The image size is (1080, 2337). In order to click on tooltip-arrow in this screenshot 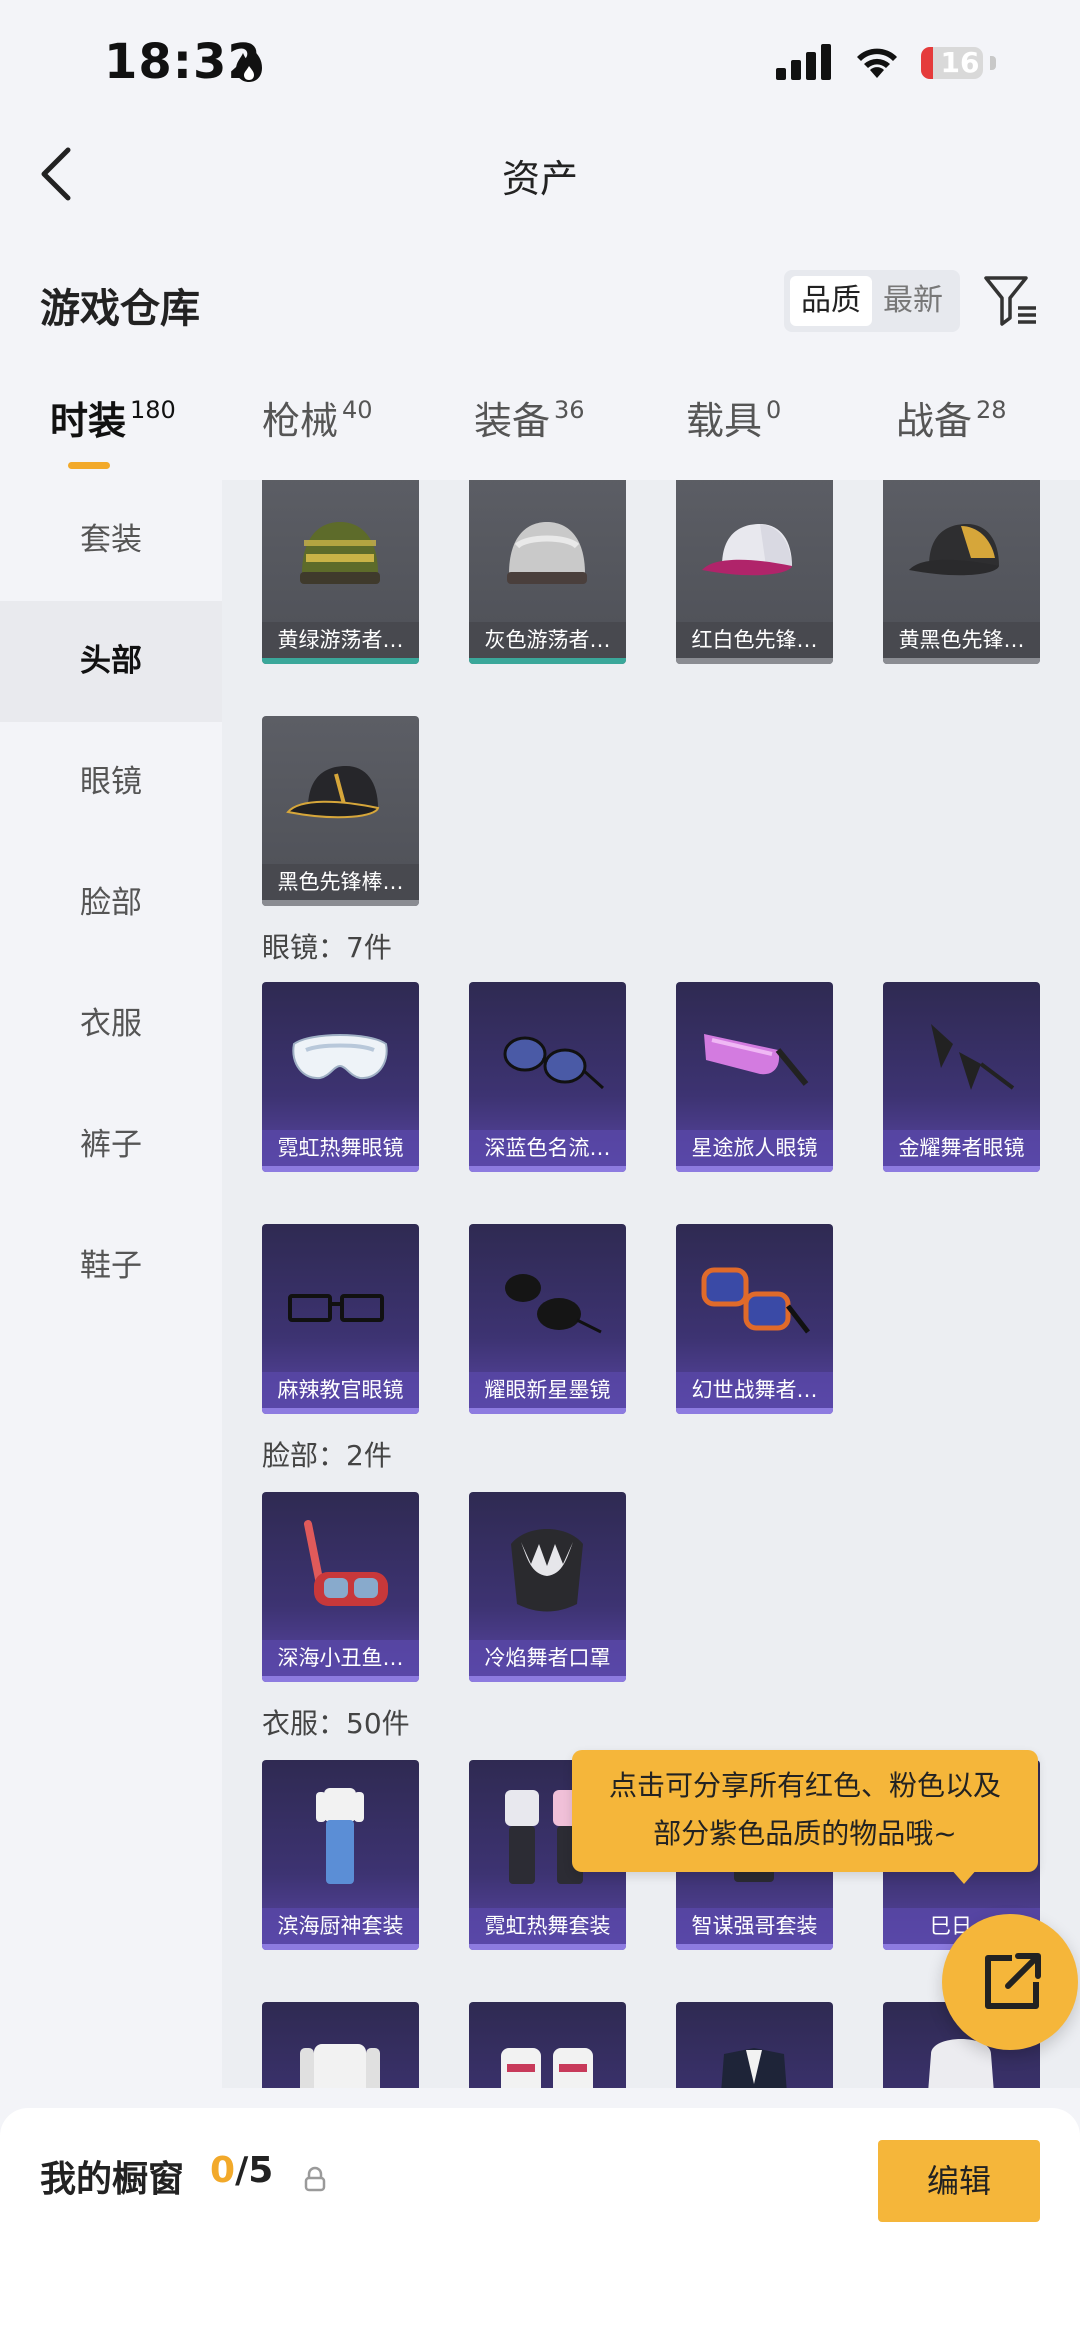, I will do `click(964, 1876)`.